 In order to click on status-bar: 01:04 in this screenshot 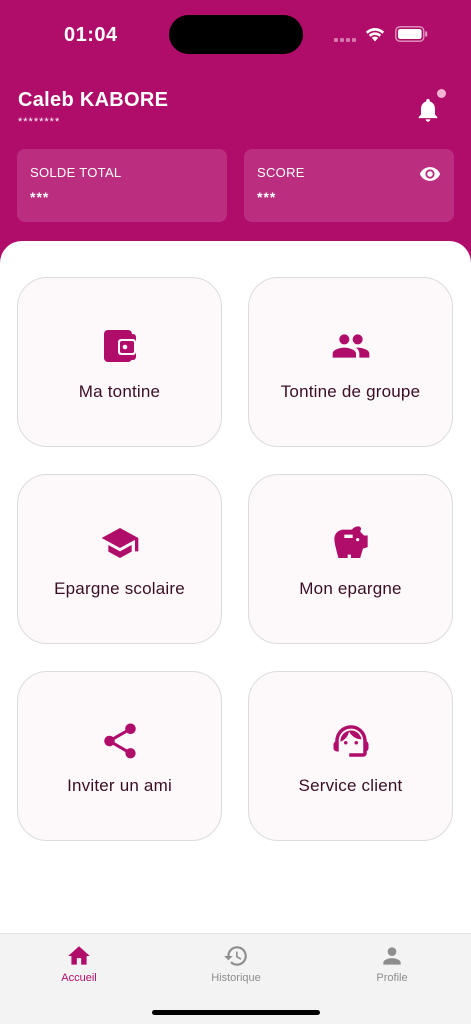, I will do `click(235, 35)`.